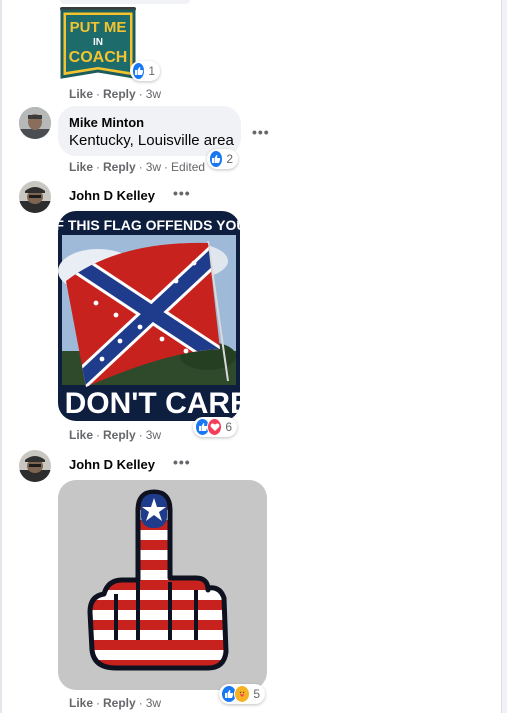 Image resolution: width=507 pixels, height=713 pixels. I want to click on reaction-count: 5, so click(256, 694).